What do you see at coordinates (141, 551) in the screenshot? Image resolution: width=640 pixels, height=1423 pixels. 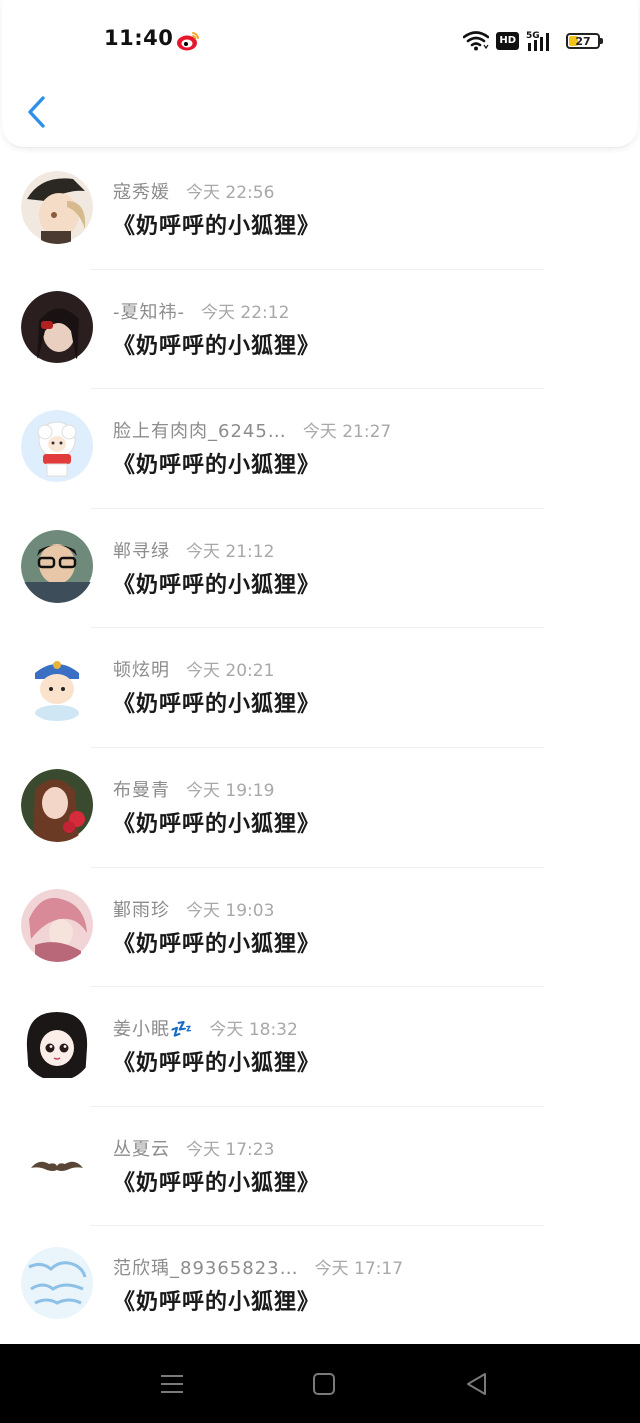 I see `user-name: 郸寻绿` at bounding box center [141, 551].